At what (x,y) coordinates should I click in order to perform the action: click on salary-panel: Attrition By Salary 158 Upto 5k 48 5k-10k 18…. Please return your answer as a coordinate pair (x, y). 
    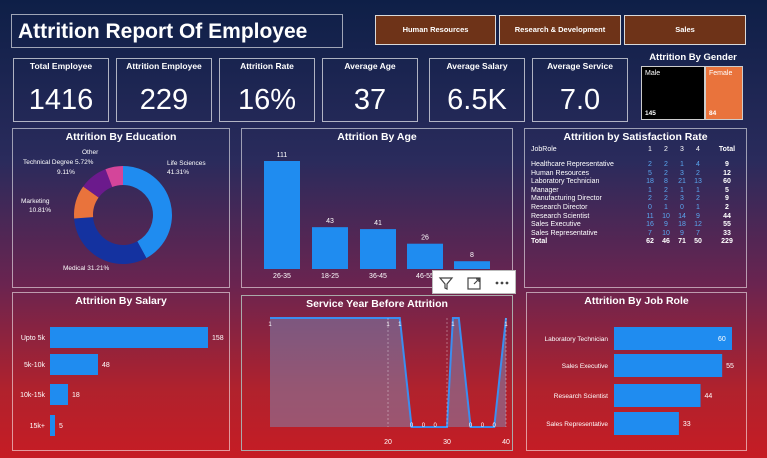
    Looking at the image, I should click on (121, 371).